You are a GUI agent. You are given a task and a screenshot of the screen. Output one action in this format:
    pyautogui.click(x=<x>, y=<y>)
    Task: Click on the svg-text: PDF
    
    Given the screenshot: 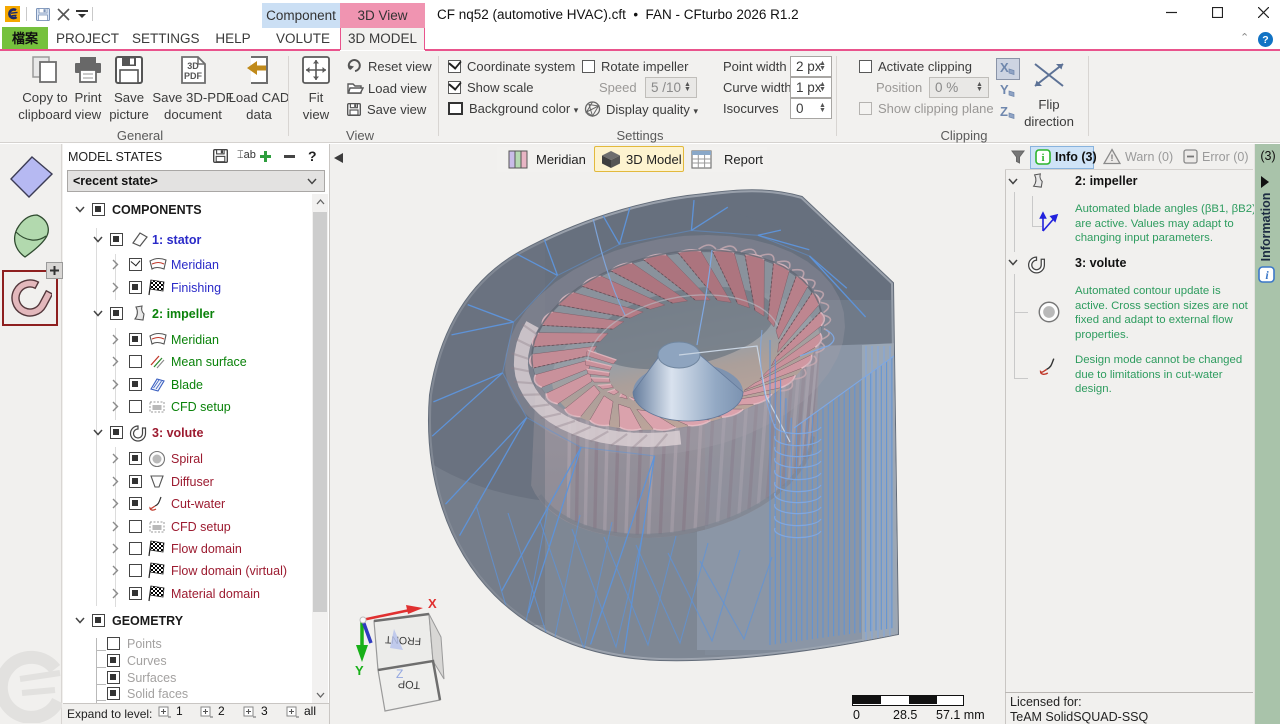 What is the action you would take?
    pyautogui.click(x=193, y=76)
    